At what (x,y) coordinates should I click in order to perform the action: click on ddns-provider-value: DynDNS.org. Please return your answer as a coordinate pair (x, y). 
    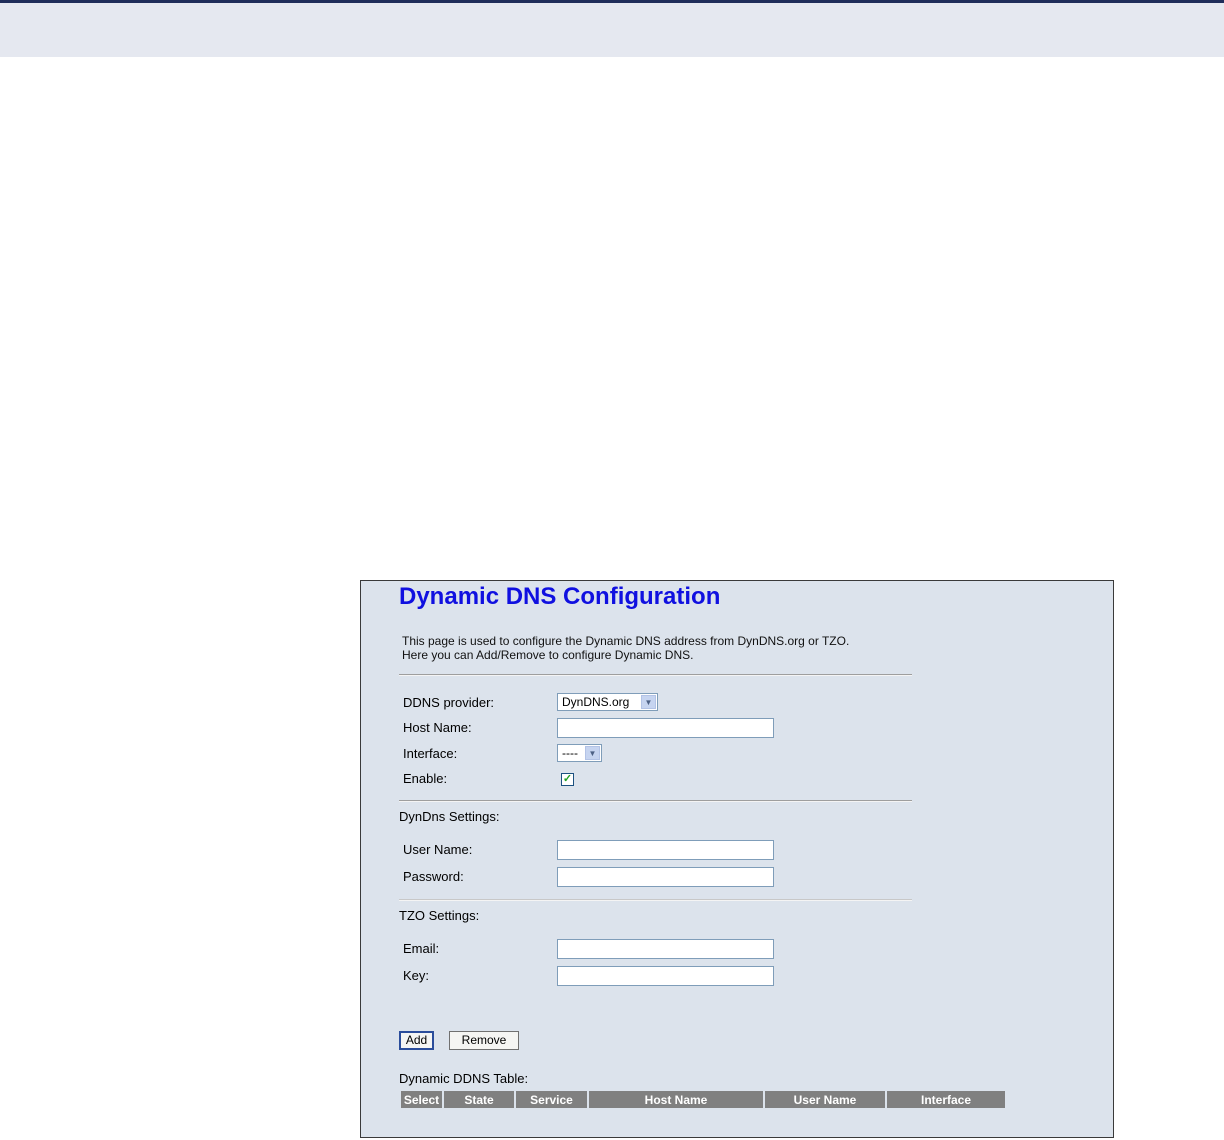
    Looking at the image, I should click on (596, 702).